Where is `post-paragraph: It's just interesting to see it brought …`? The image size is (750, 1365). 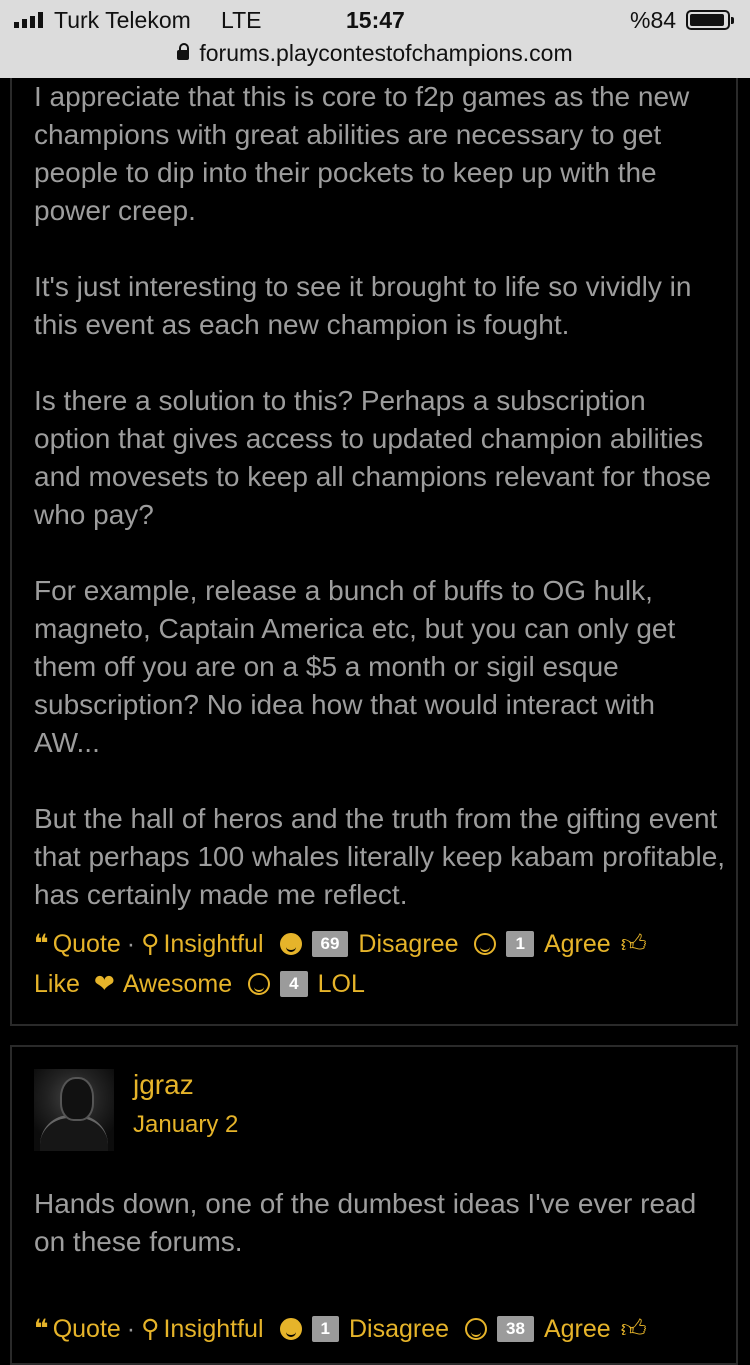
post-paragraph: It's just interesting to see it brought … is located at coordinates (363, 305).